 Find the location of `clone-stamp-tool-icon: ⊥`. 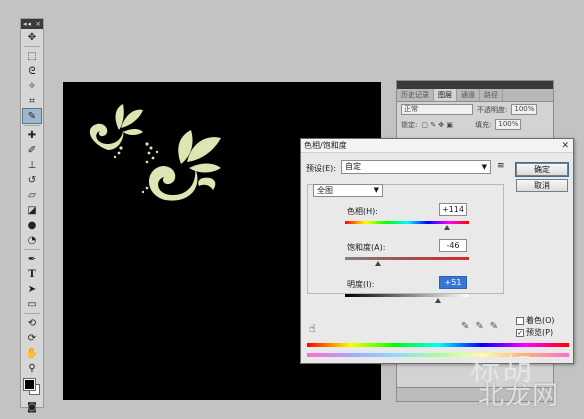

clone-stamp-tool-icon: ⊥ is located at coordinates (32, 165).